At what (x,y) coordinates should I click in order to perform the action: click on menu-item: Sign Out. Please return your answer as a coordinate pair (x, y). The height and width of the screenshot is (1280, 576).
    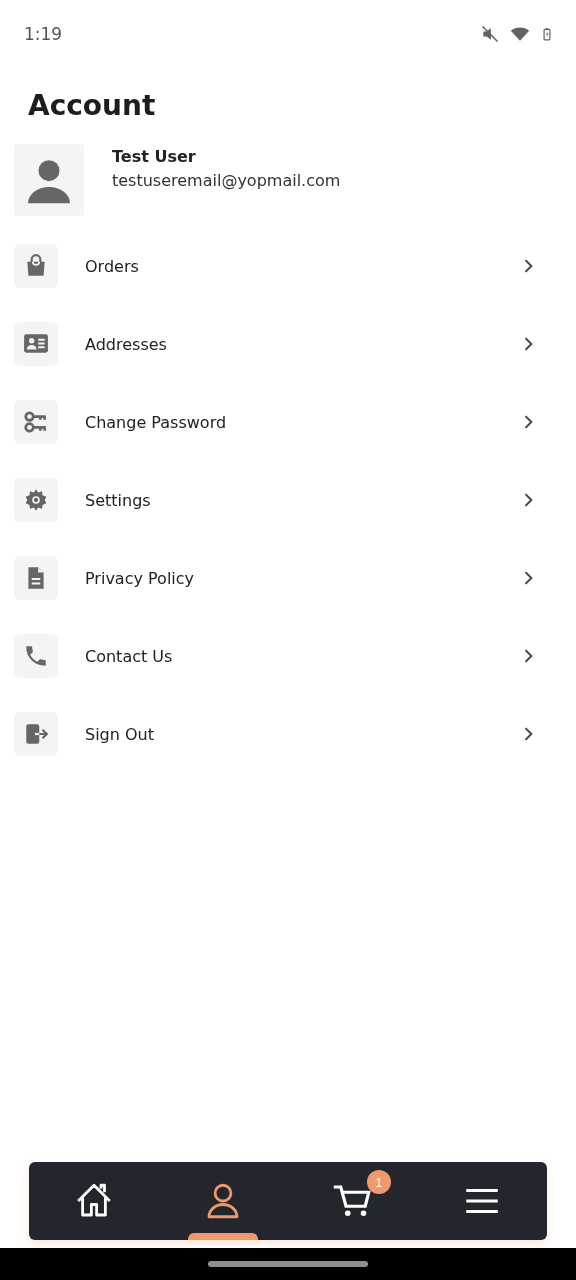
    Looking at the image, I should click on (288, 734).